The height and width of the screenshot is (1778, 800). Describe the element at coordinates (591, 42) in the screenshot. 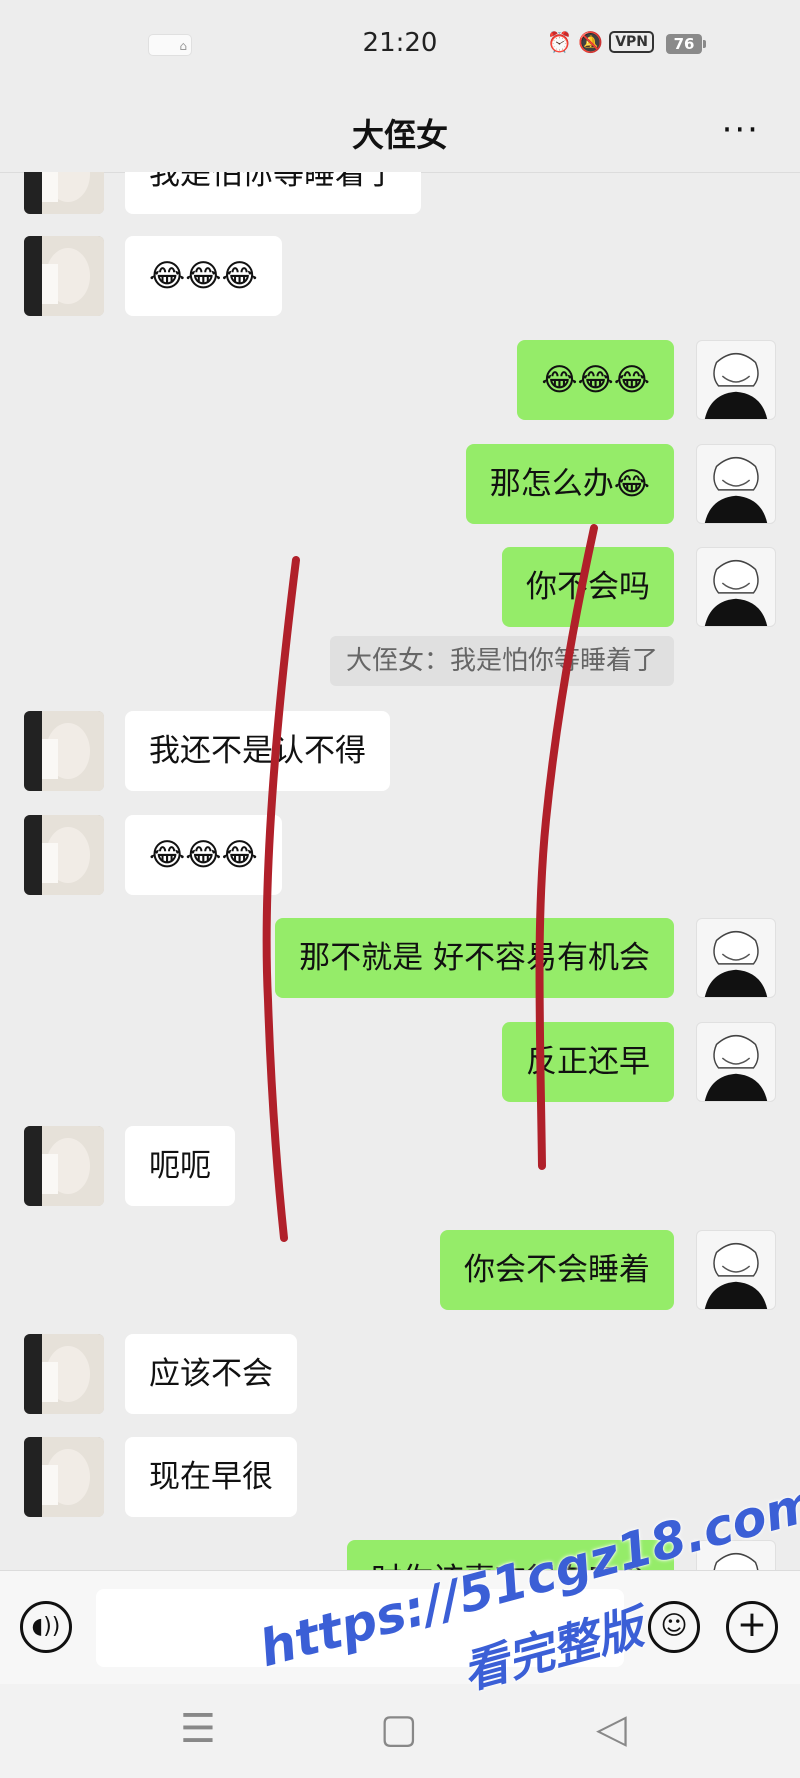

I see `mute-bell-icon: 🔕` at that location.